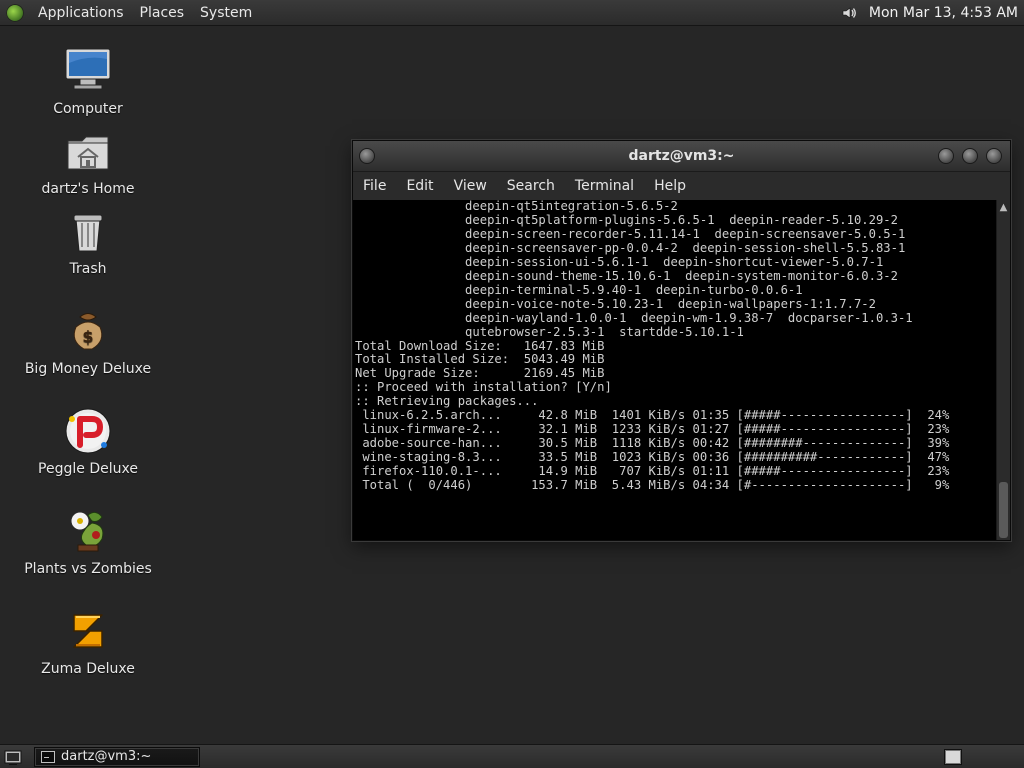 This screenshot has height=768, width=1024. What do you see at coordinates (946, 156) in the screenshot?
I see `minimize-button` at bounding box center [946, 156].